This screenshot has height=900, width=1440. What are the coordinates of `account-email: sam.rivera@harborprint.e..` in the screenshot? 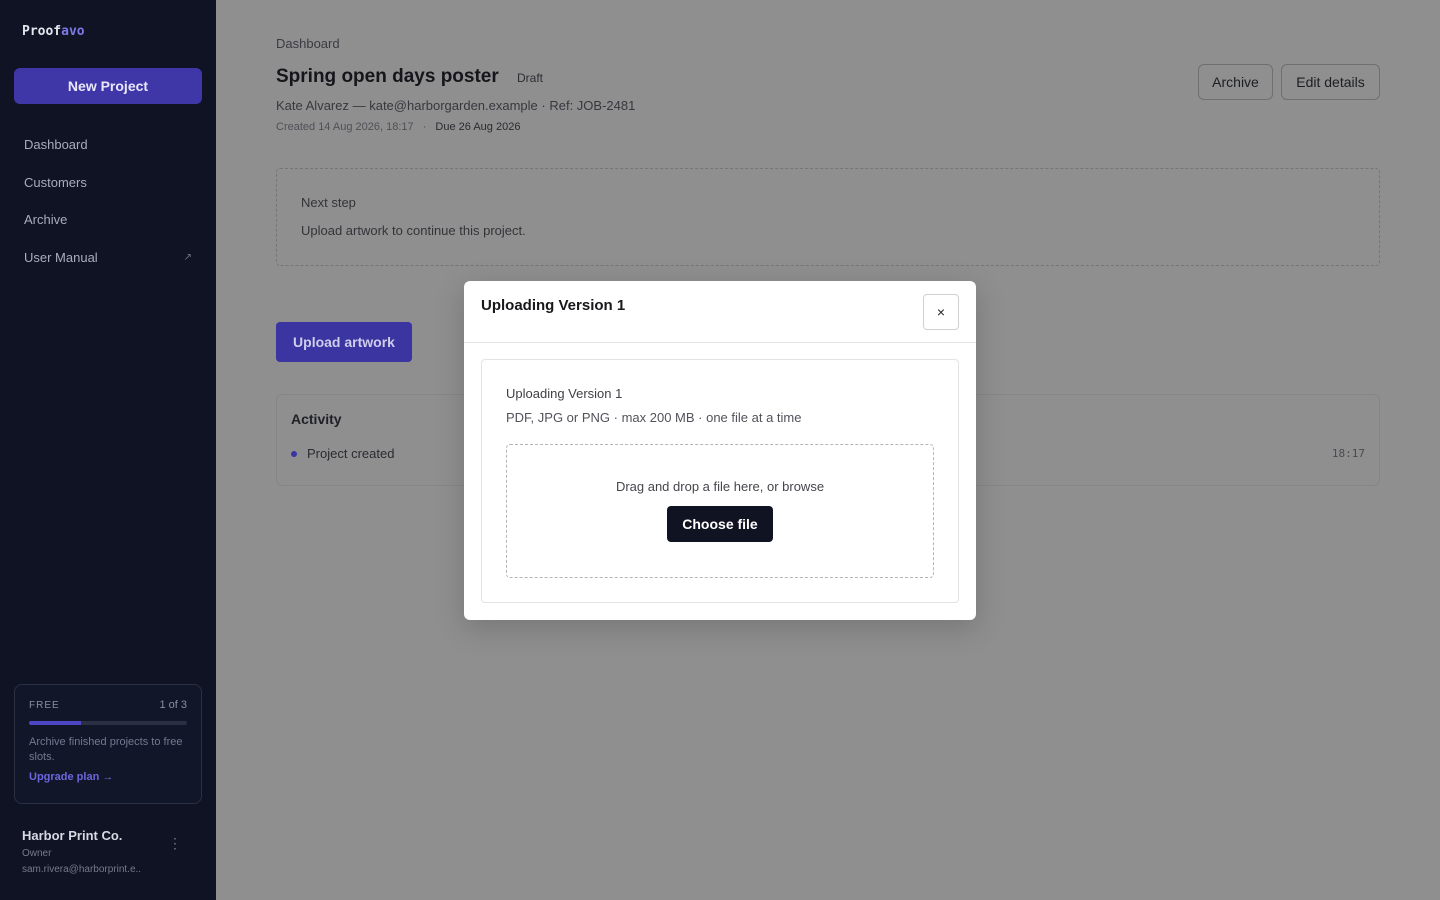 It's located at (82, 869).